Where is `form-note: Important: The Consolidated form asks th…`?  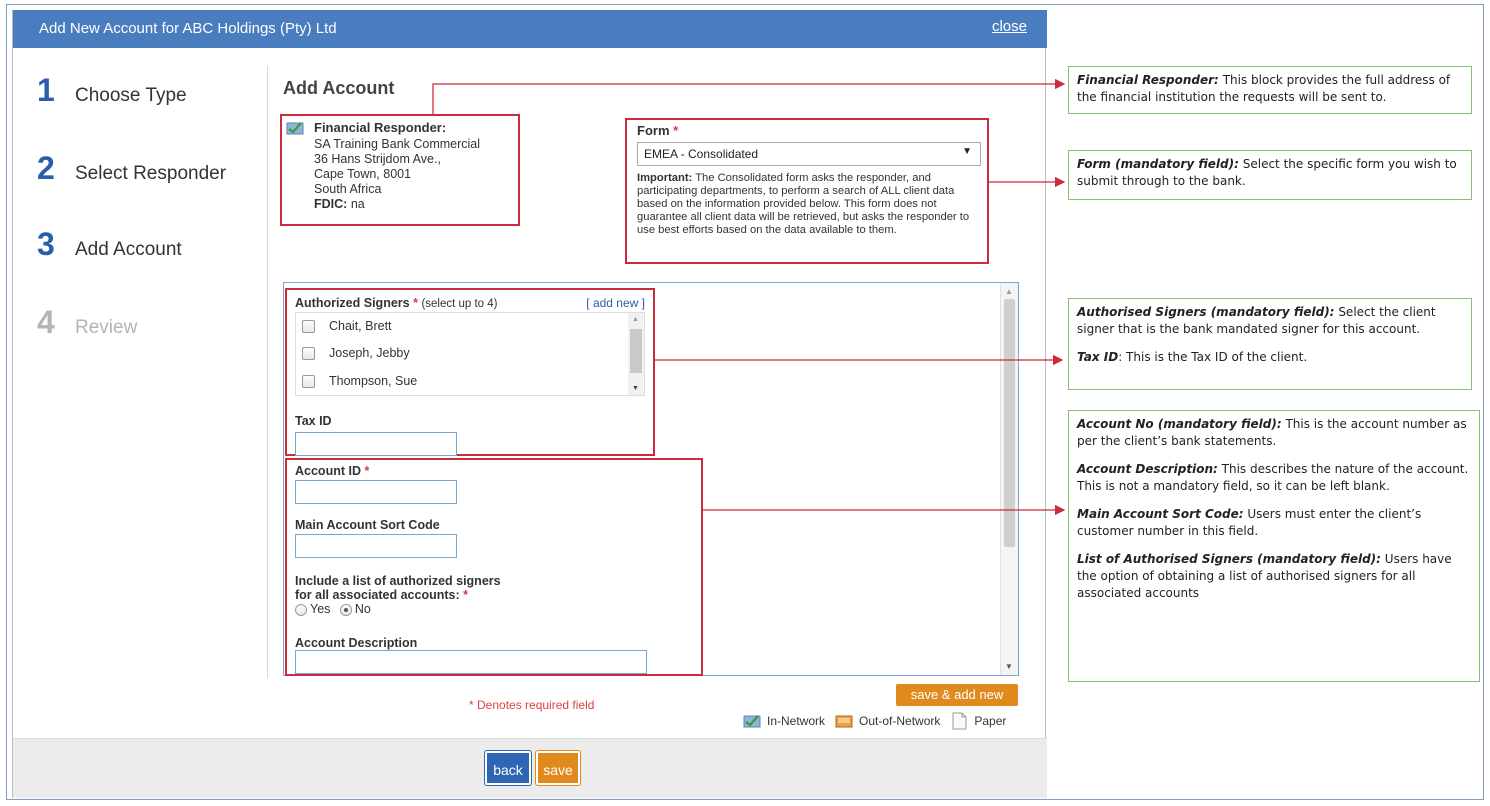 form-note: Important: The Consolidated form asks th… is located at coordinates (812, 204).